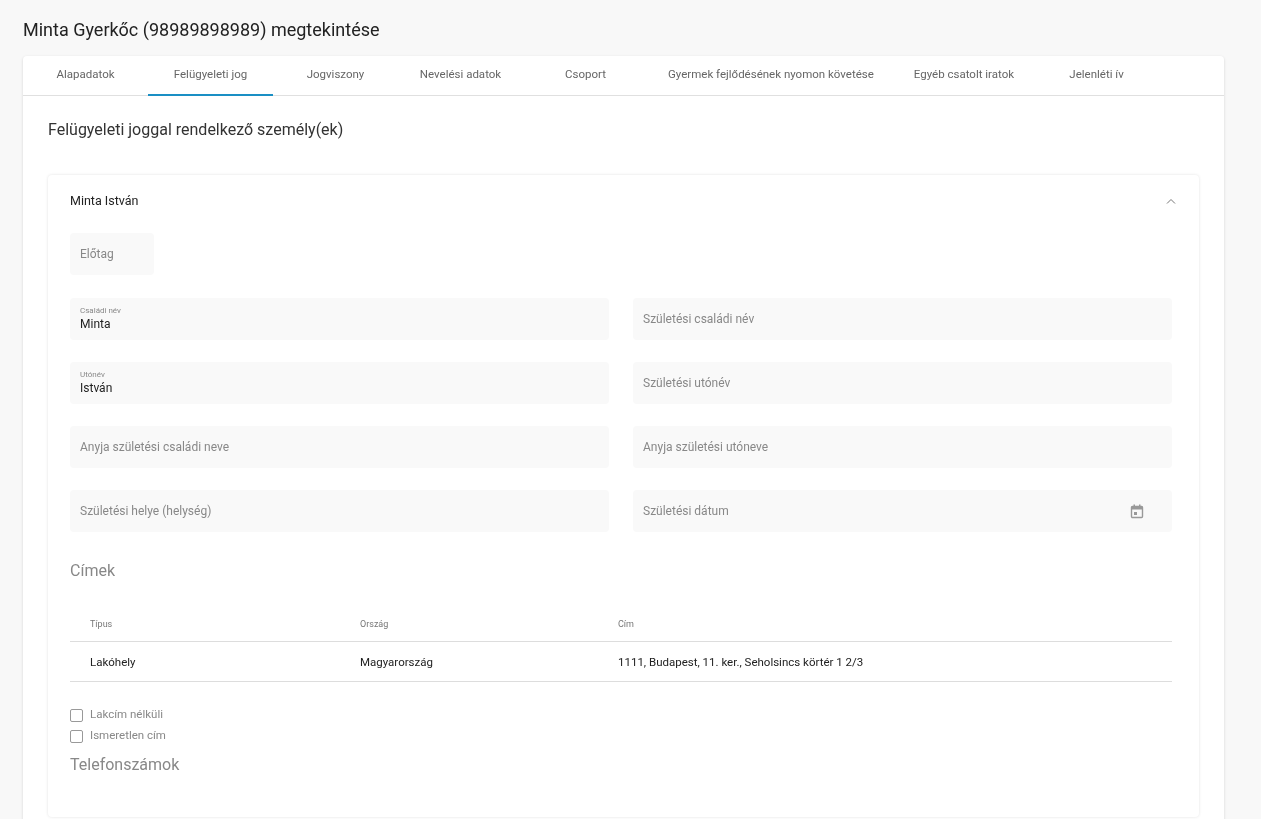 This screenshot has height=819, width=1261. What do you see at coordinates (374, 623) in the screenshot?
I see `column-header: Ország` at bounding box center [374, 623].